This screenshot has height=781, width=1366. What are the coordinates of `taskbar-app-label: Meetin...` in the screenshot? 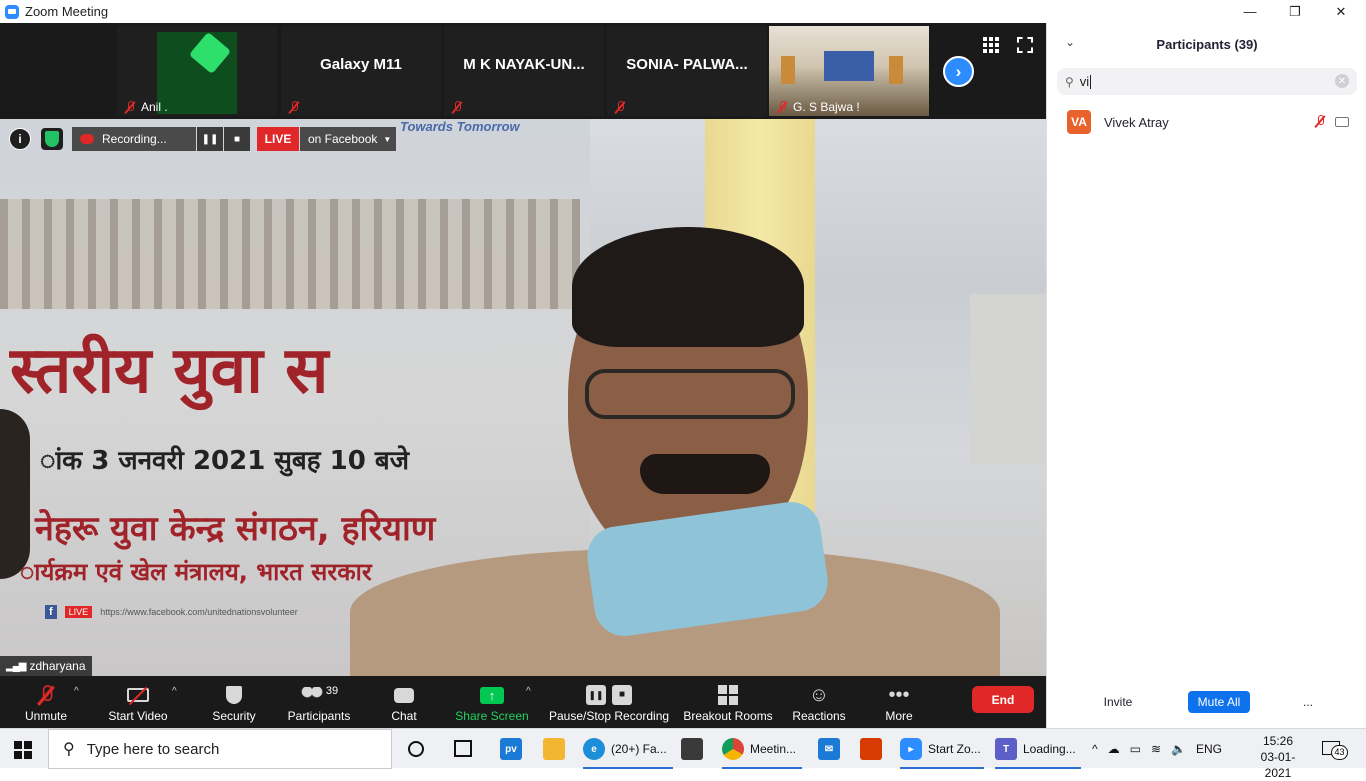 It's located at (773, 749).